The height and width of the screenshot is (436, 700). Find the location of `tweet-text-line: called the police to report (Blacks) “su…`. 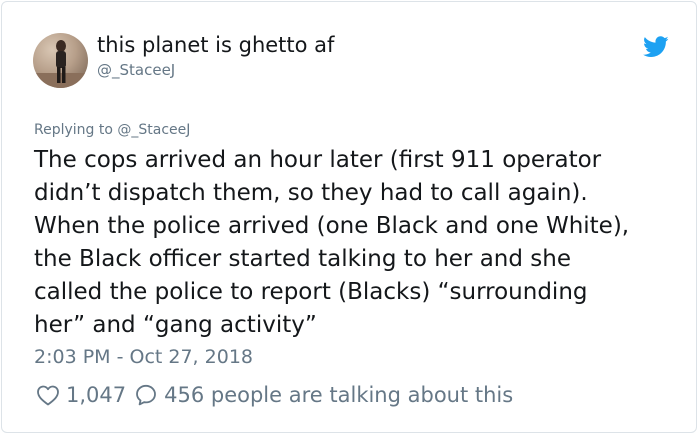

tweet-text-line: called the police to report (Blacks) “su… is located at coordinates (311, 292).